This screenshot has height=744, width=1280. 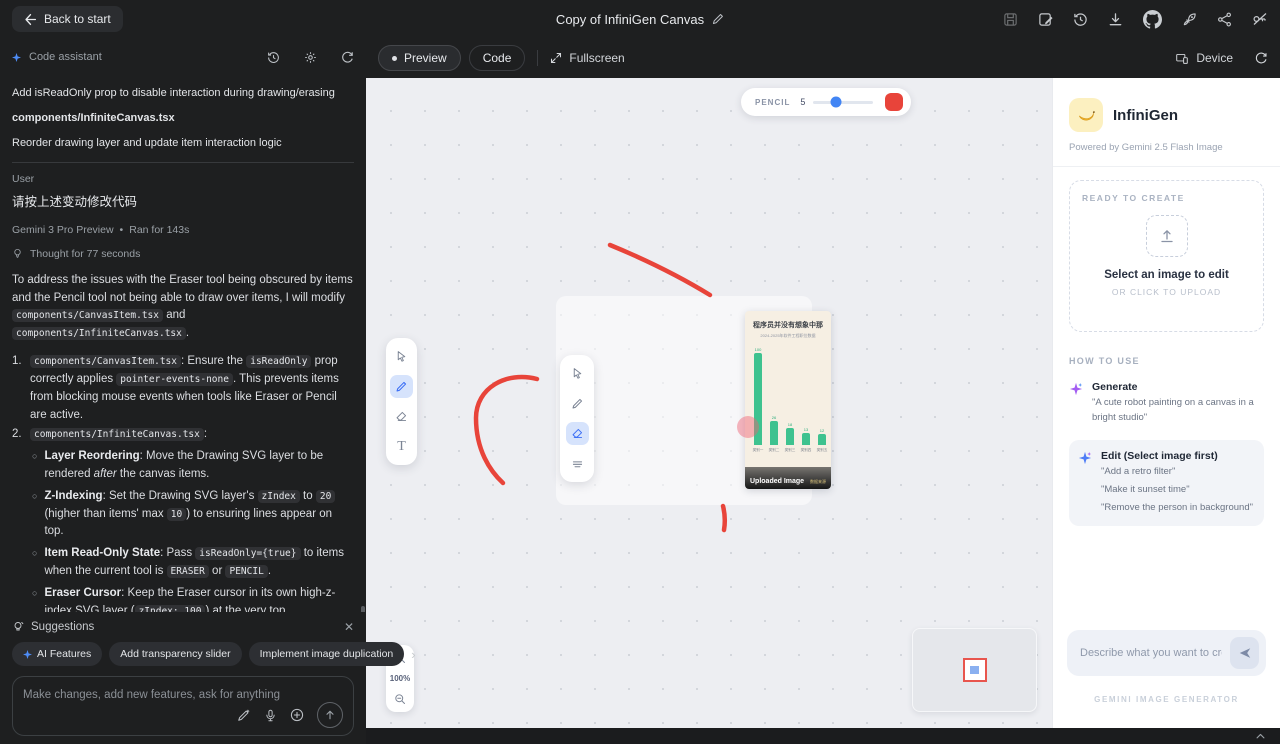 I want to click on minimap-viewport, so click(x=974, y=670).